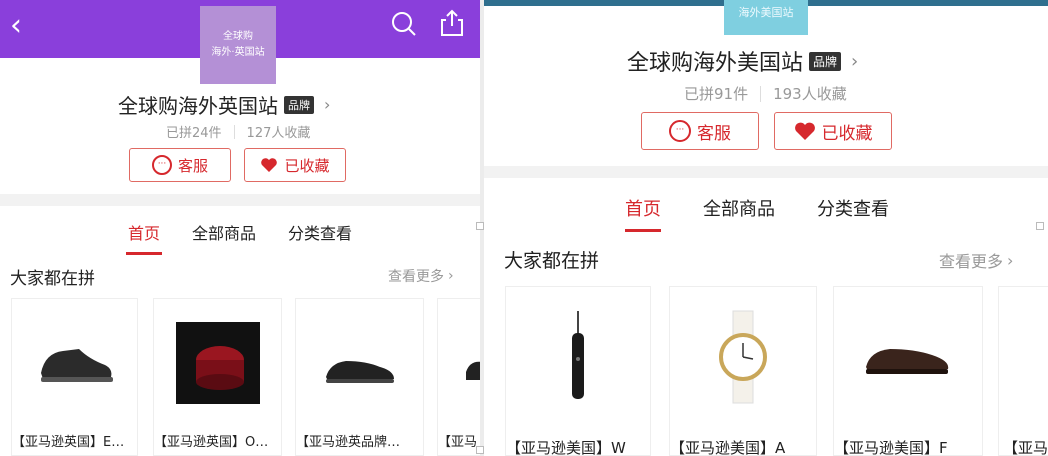 The width and height of the screenshot is (1048, 456). I want to click on product-name: 【亚马逊美国】A, so click(728, 447).